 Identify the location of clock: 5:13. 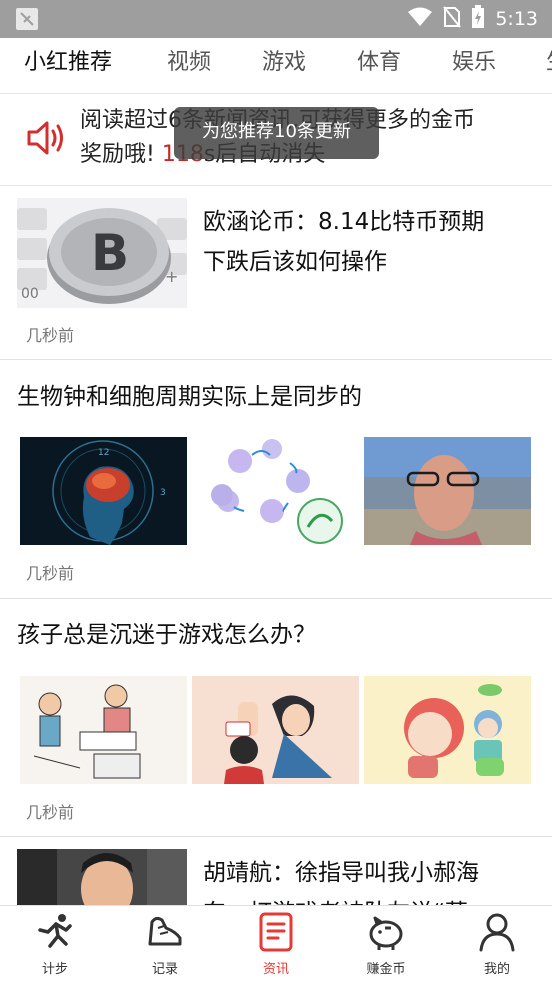
(516, 19).